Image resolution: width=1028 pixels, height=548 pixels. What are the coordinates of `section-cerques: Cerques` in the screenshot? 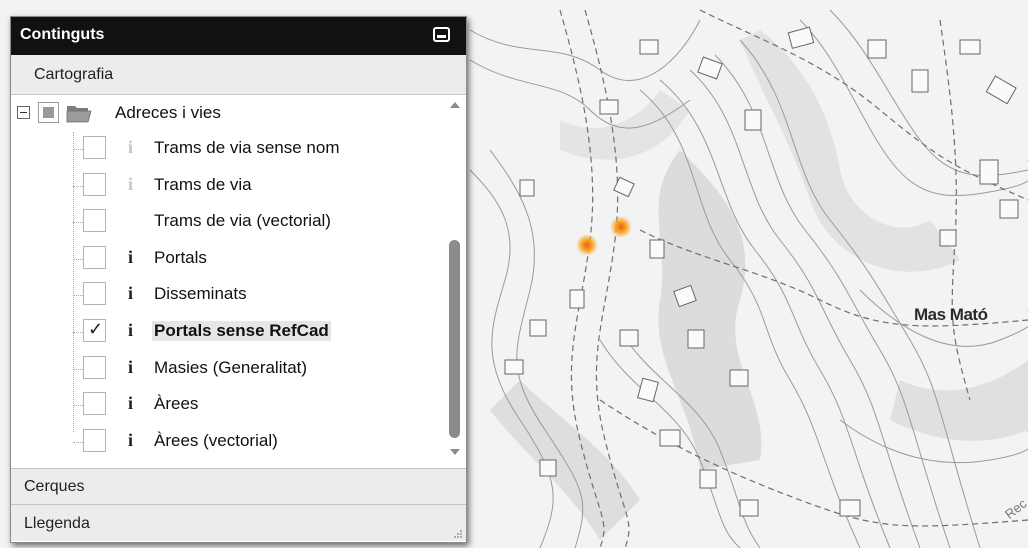 It's located at (238, 486).